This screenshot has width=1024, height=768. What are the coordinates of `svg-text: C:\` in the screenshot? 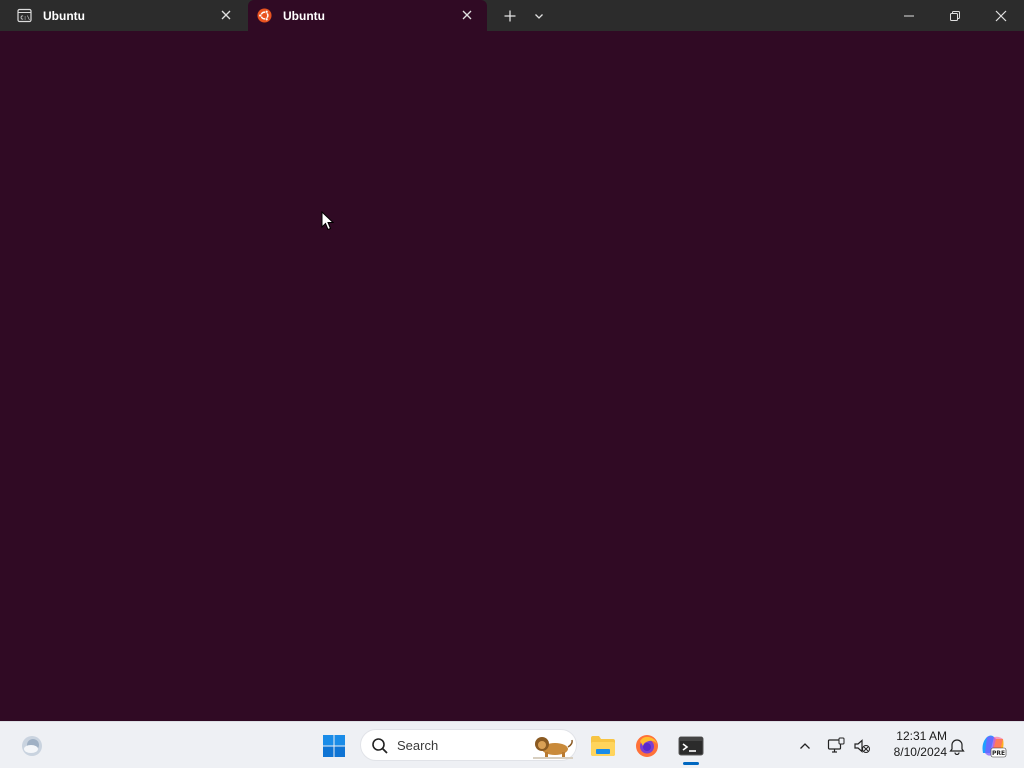 It's located at (25, 19).